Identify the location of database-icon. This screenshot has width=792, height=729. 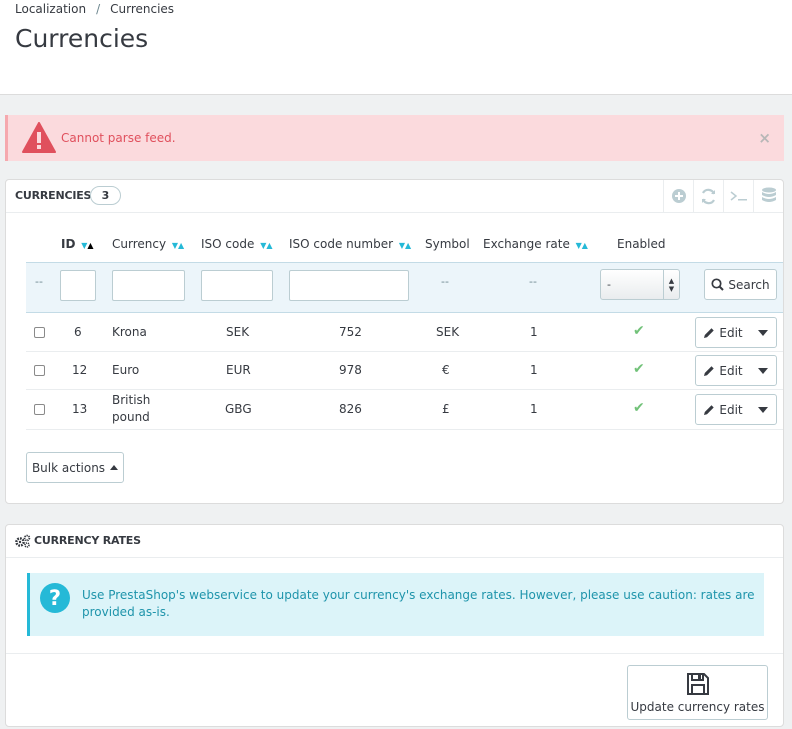
(768, 194).